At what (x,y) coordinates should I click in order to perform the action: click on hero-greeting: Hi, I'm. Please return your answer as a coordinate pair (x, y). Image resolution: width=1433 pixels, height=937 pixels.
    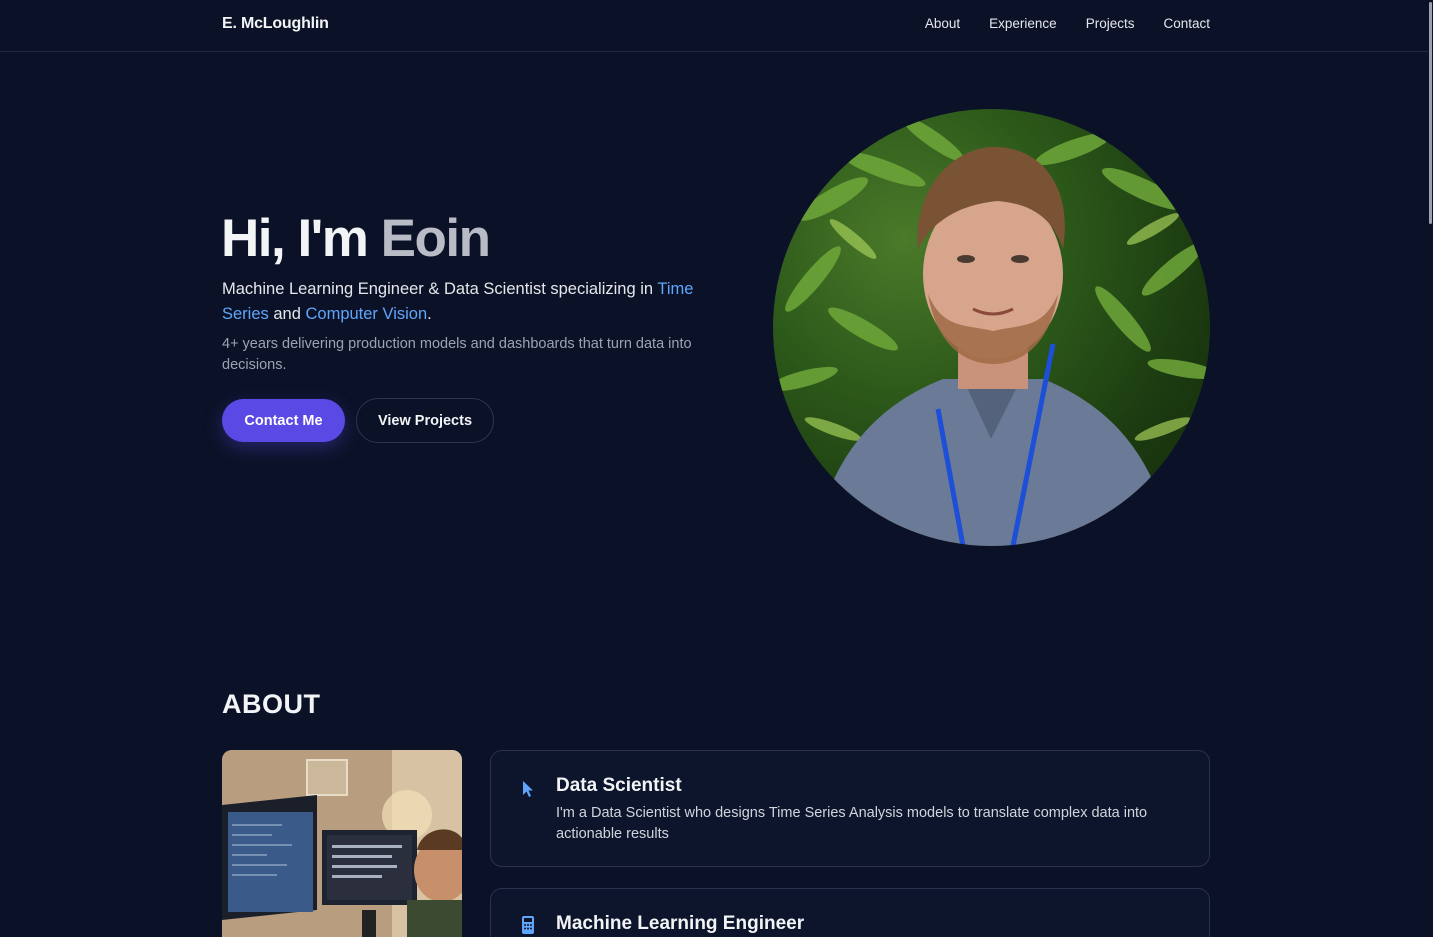
    Looking at the image, I should click on (301, 238).